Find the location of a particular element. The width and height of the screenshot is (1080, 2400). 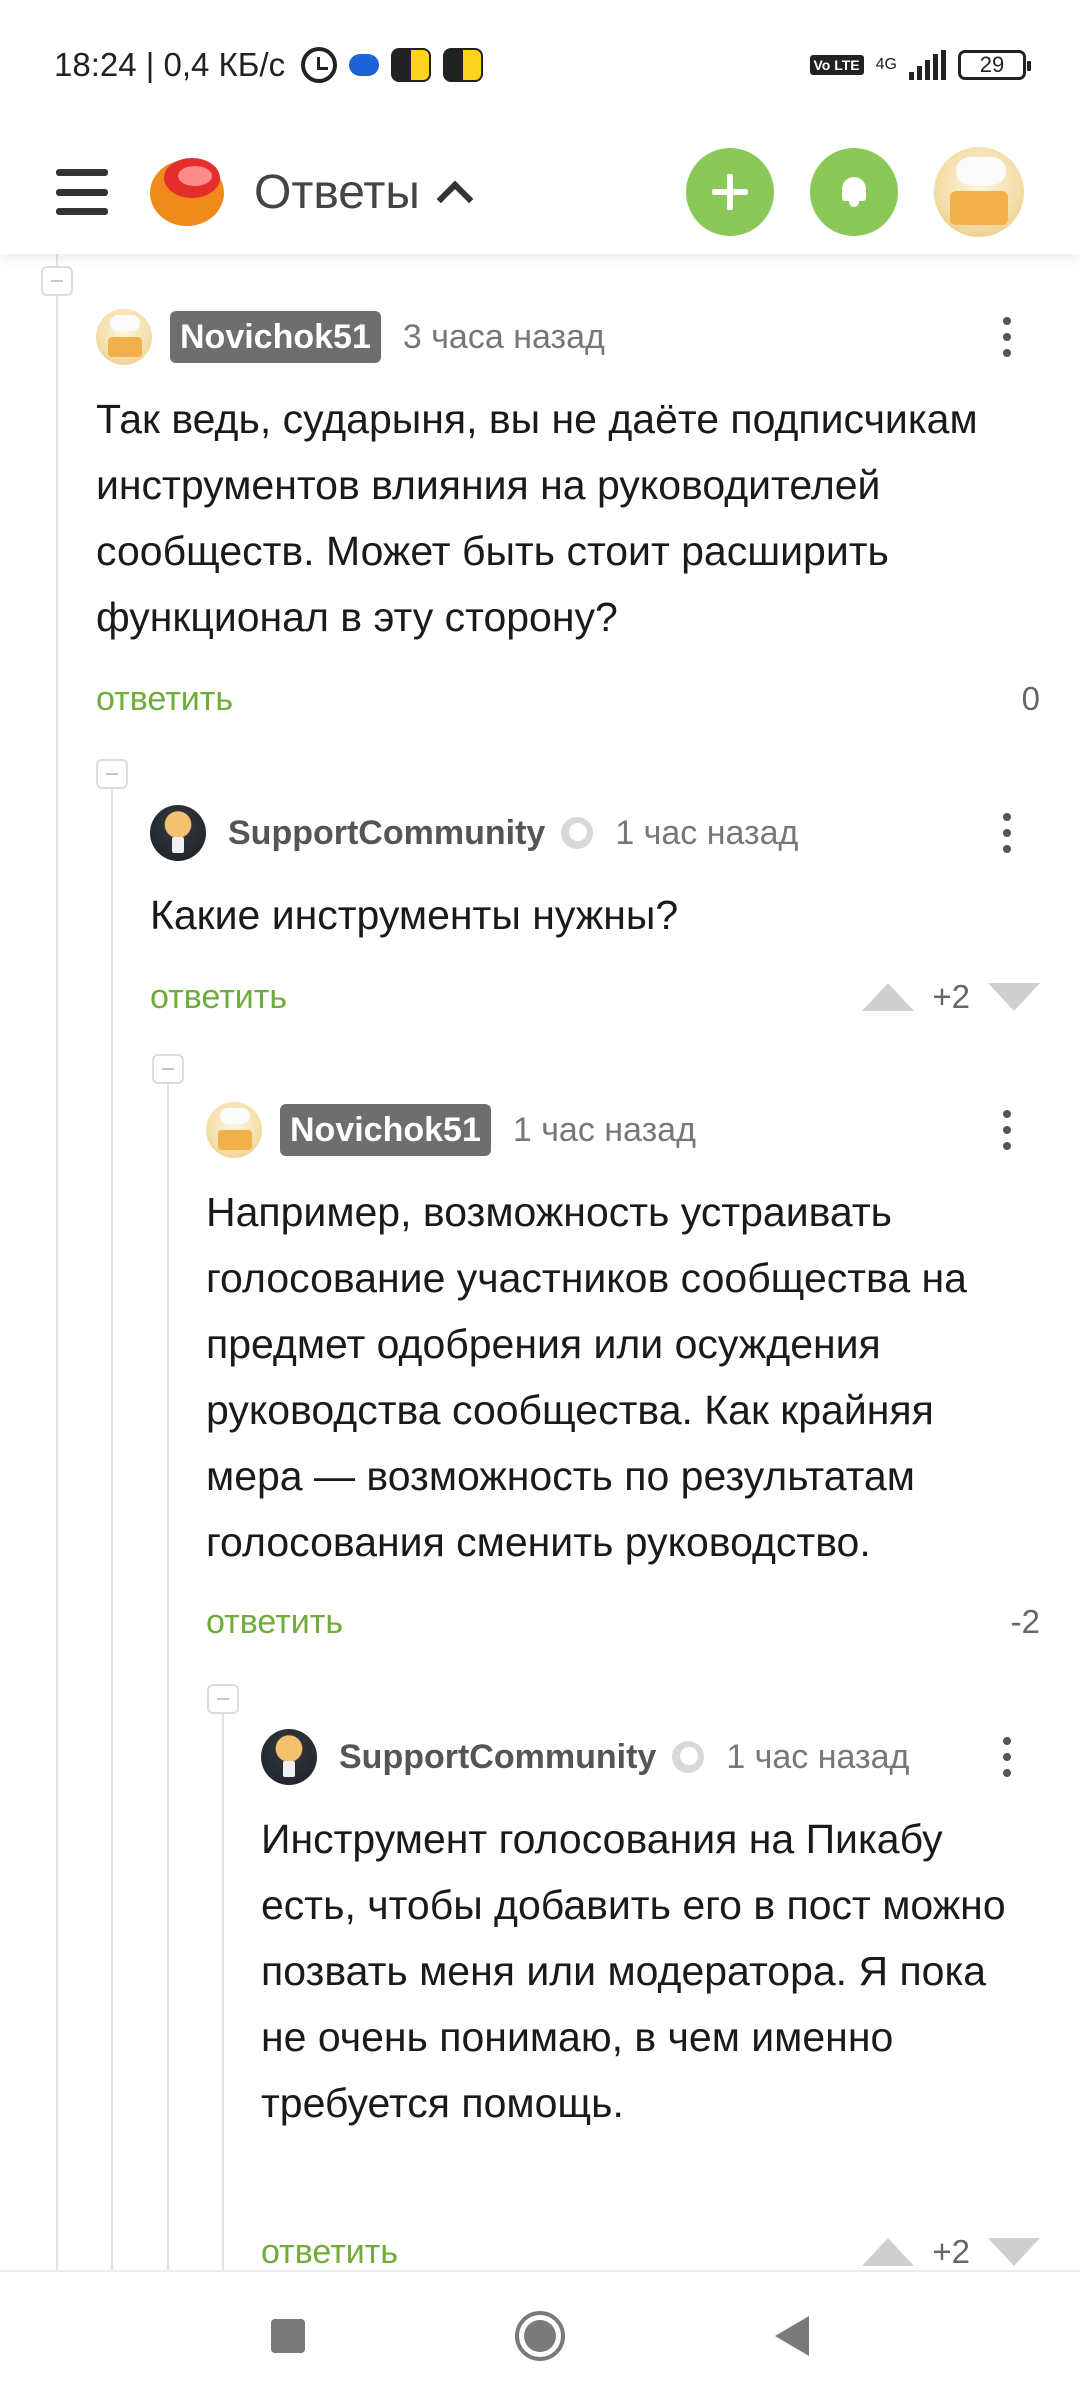

home-icon is located at coordinates (540, 2336).